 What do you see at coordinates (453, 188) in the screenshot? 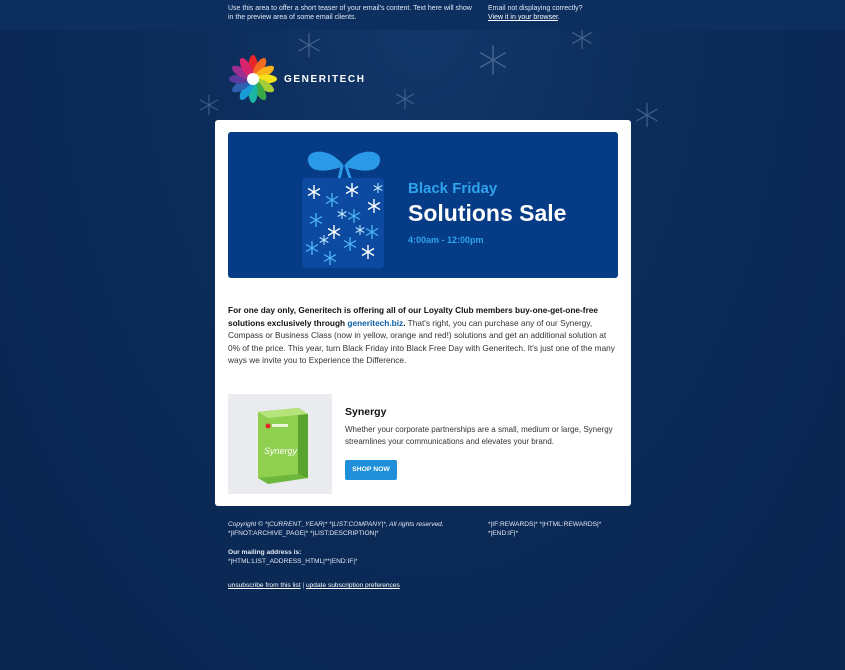
I see `banner-subtitle: Black Friday` at bounding box center [453, 188].